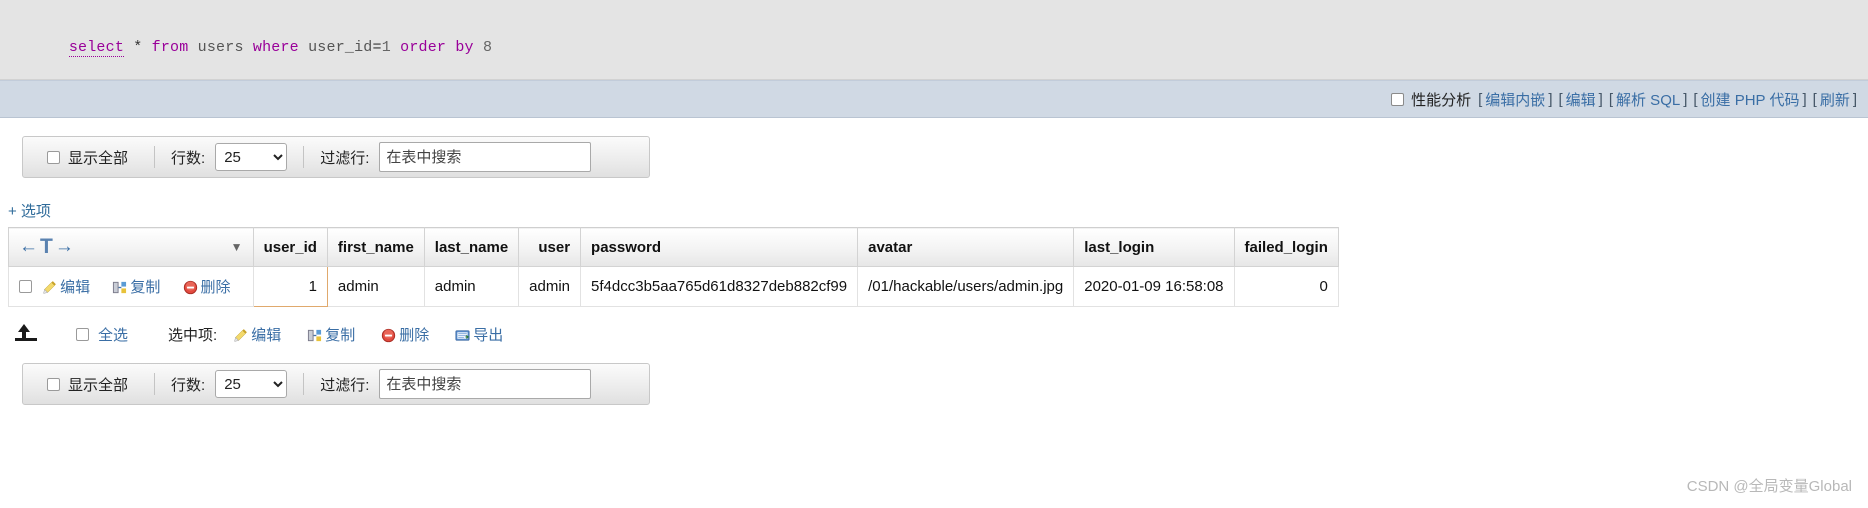  What do you see at coordinates (251, 384) in the screenshot?
I see `rows-per-page-select-bottom: 25` at bounding box center [251, 384].